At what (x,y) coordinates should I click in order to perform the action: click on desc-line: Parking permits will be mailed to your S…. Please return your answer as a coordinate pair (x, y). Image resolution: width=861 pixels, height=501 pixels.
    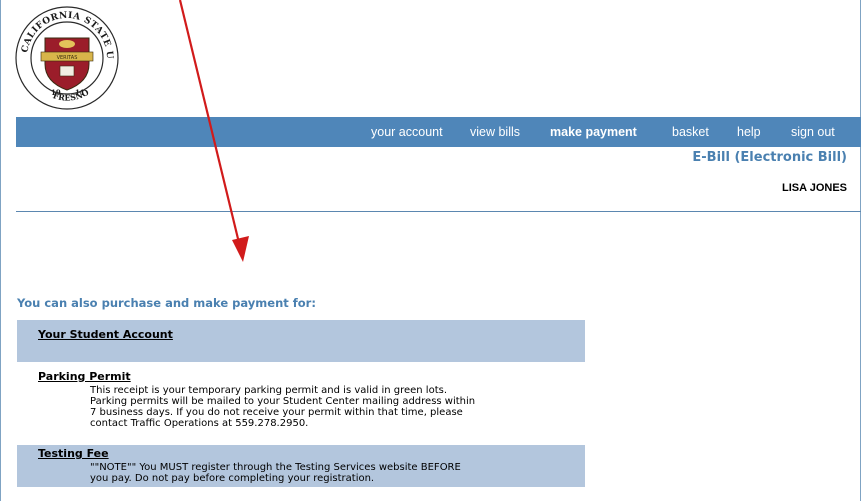
    Looking at the image, I should click on (283, 401).